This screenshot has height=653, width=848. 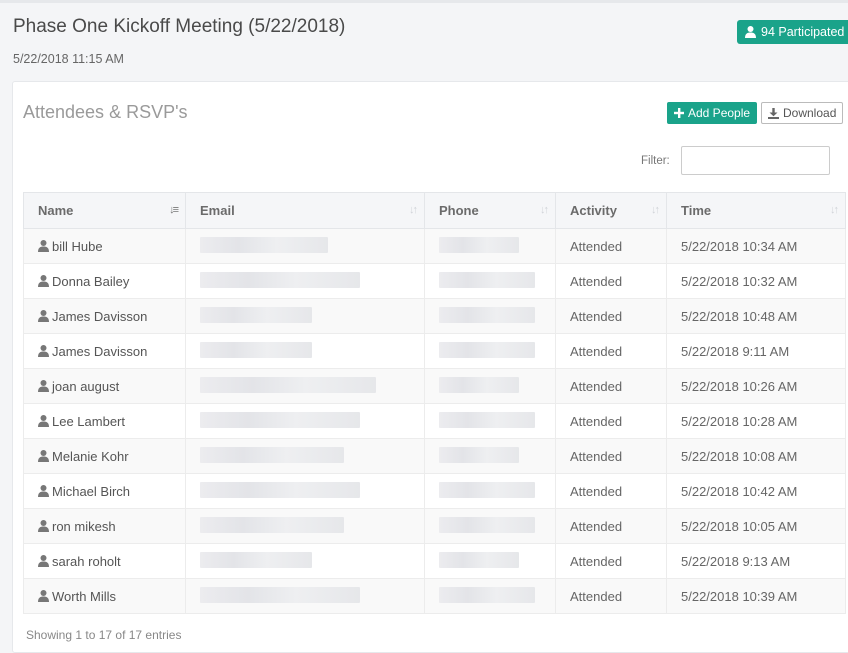 I want to click on name-cell: Michael Birch, so click(x=104, y=491).